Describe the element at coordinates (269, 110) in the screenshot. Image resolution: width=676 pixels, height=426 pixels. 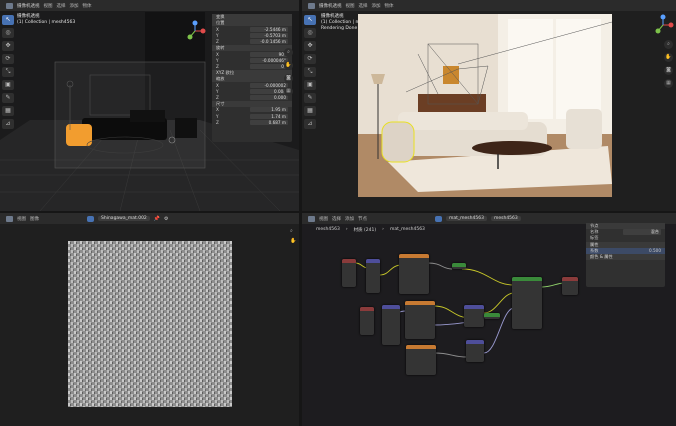
I see `transform-field-value: 1.95 m` at that location.